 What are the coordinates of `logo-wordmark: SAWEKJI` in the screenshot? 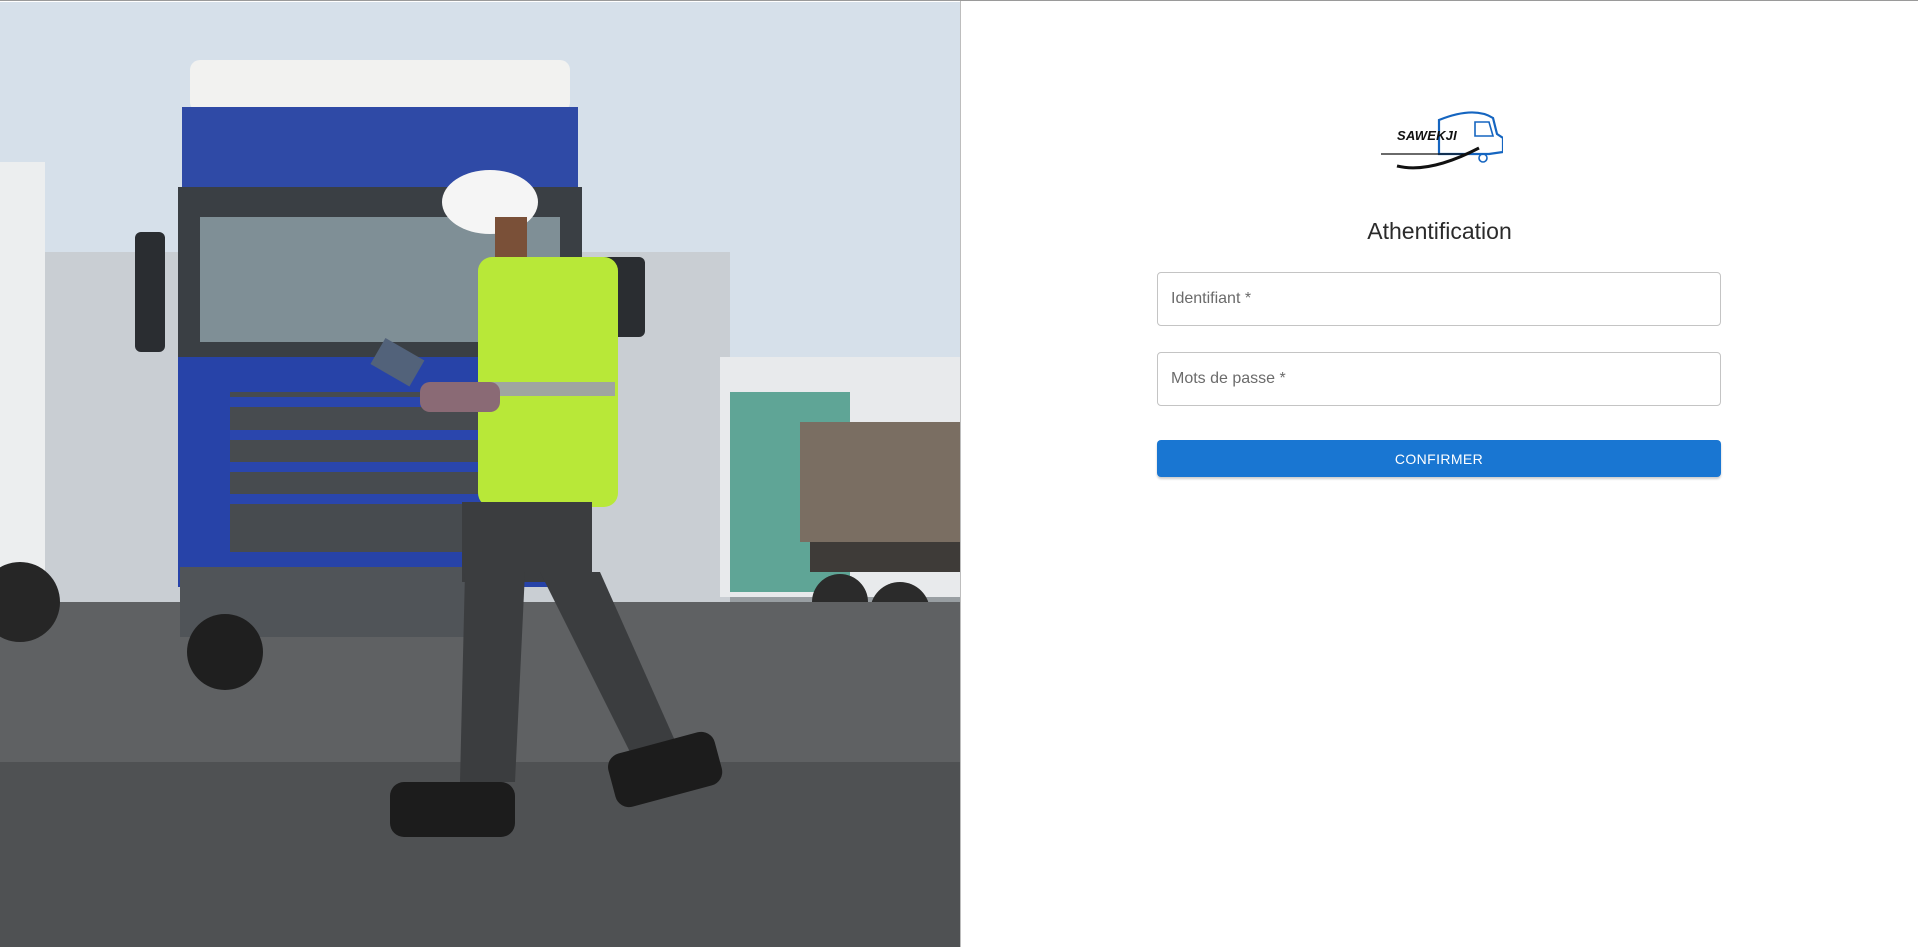 It's located at (1427, 135).